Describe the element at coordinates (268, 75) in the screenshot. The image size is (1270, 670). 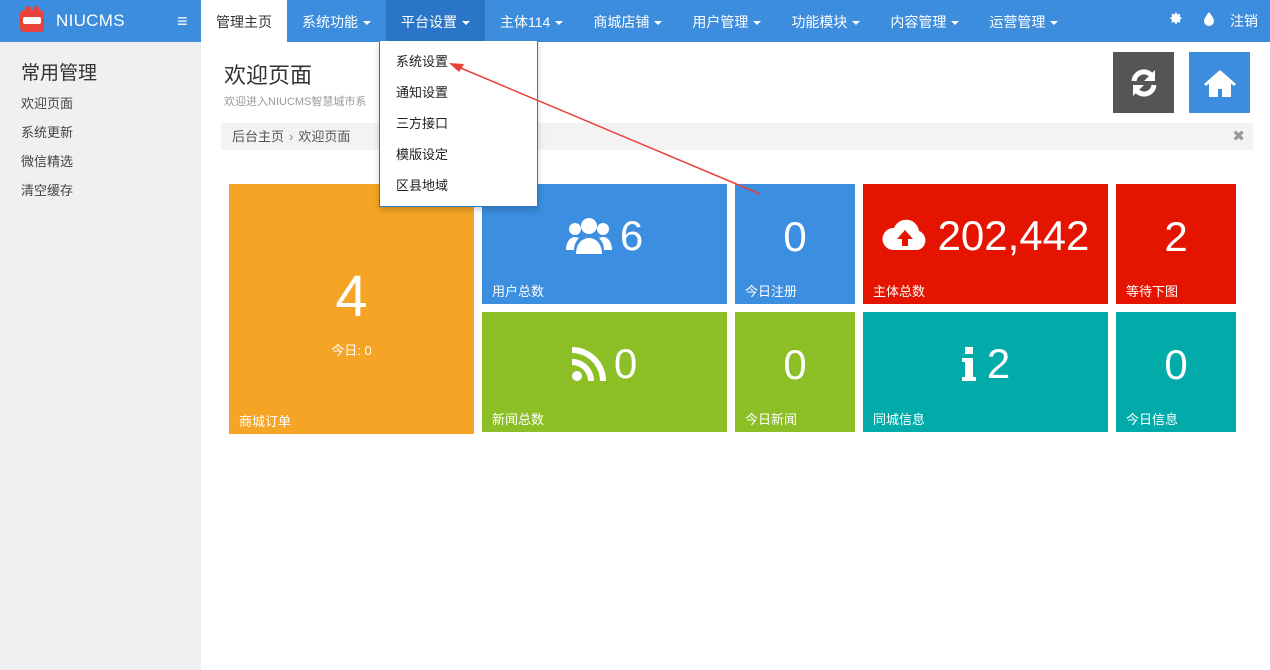
I see `page-title: 欢迎页面` at that location.